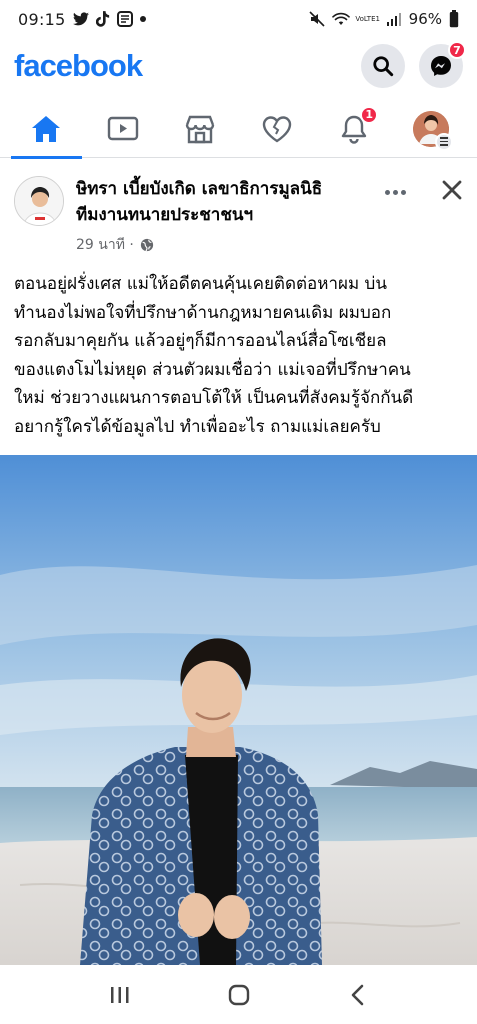  I want to click on app-header: facebook 7, so click(238, 66).